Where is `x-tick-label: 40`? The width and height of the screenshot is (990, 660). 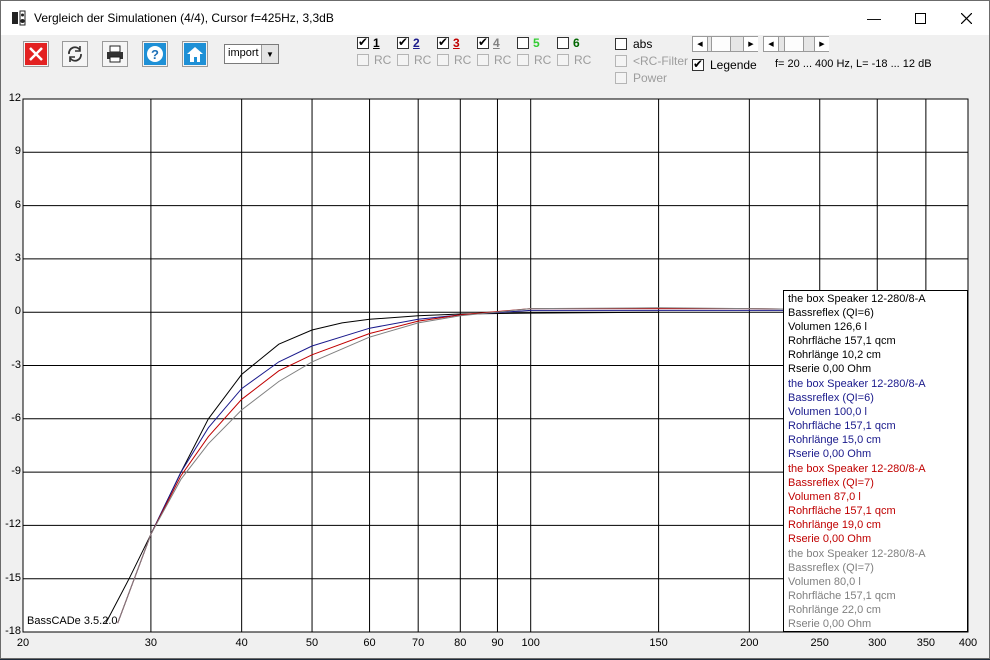 x-tick-label: 40 is located at coordinates (241, 643).